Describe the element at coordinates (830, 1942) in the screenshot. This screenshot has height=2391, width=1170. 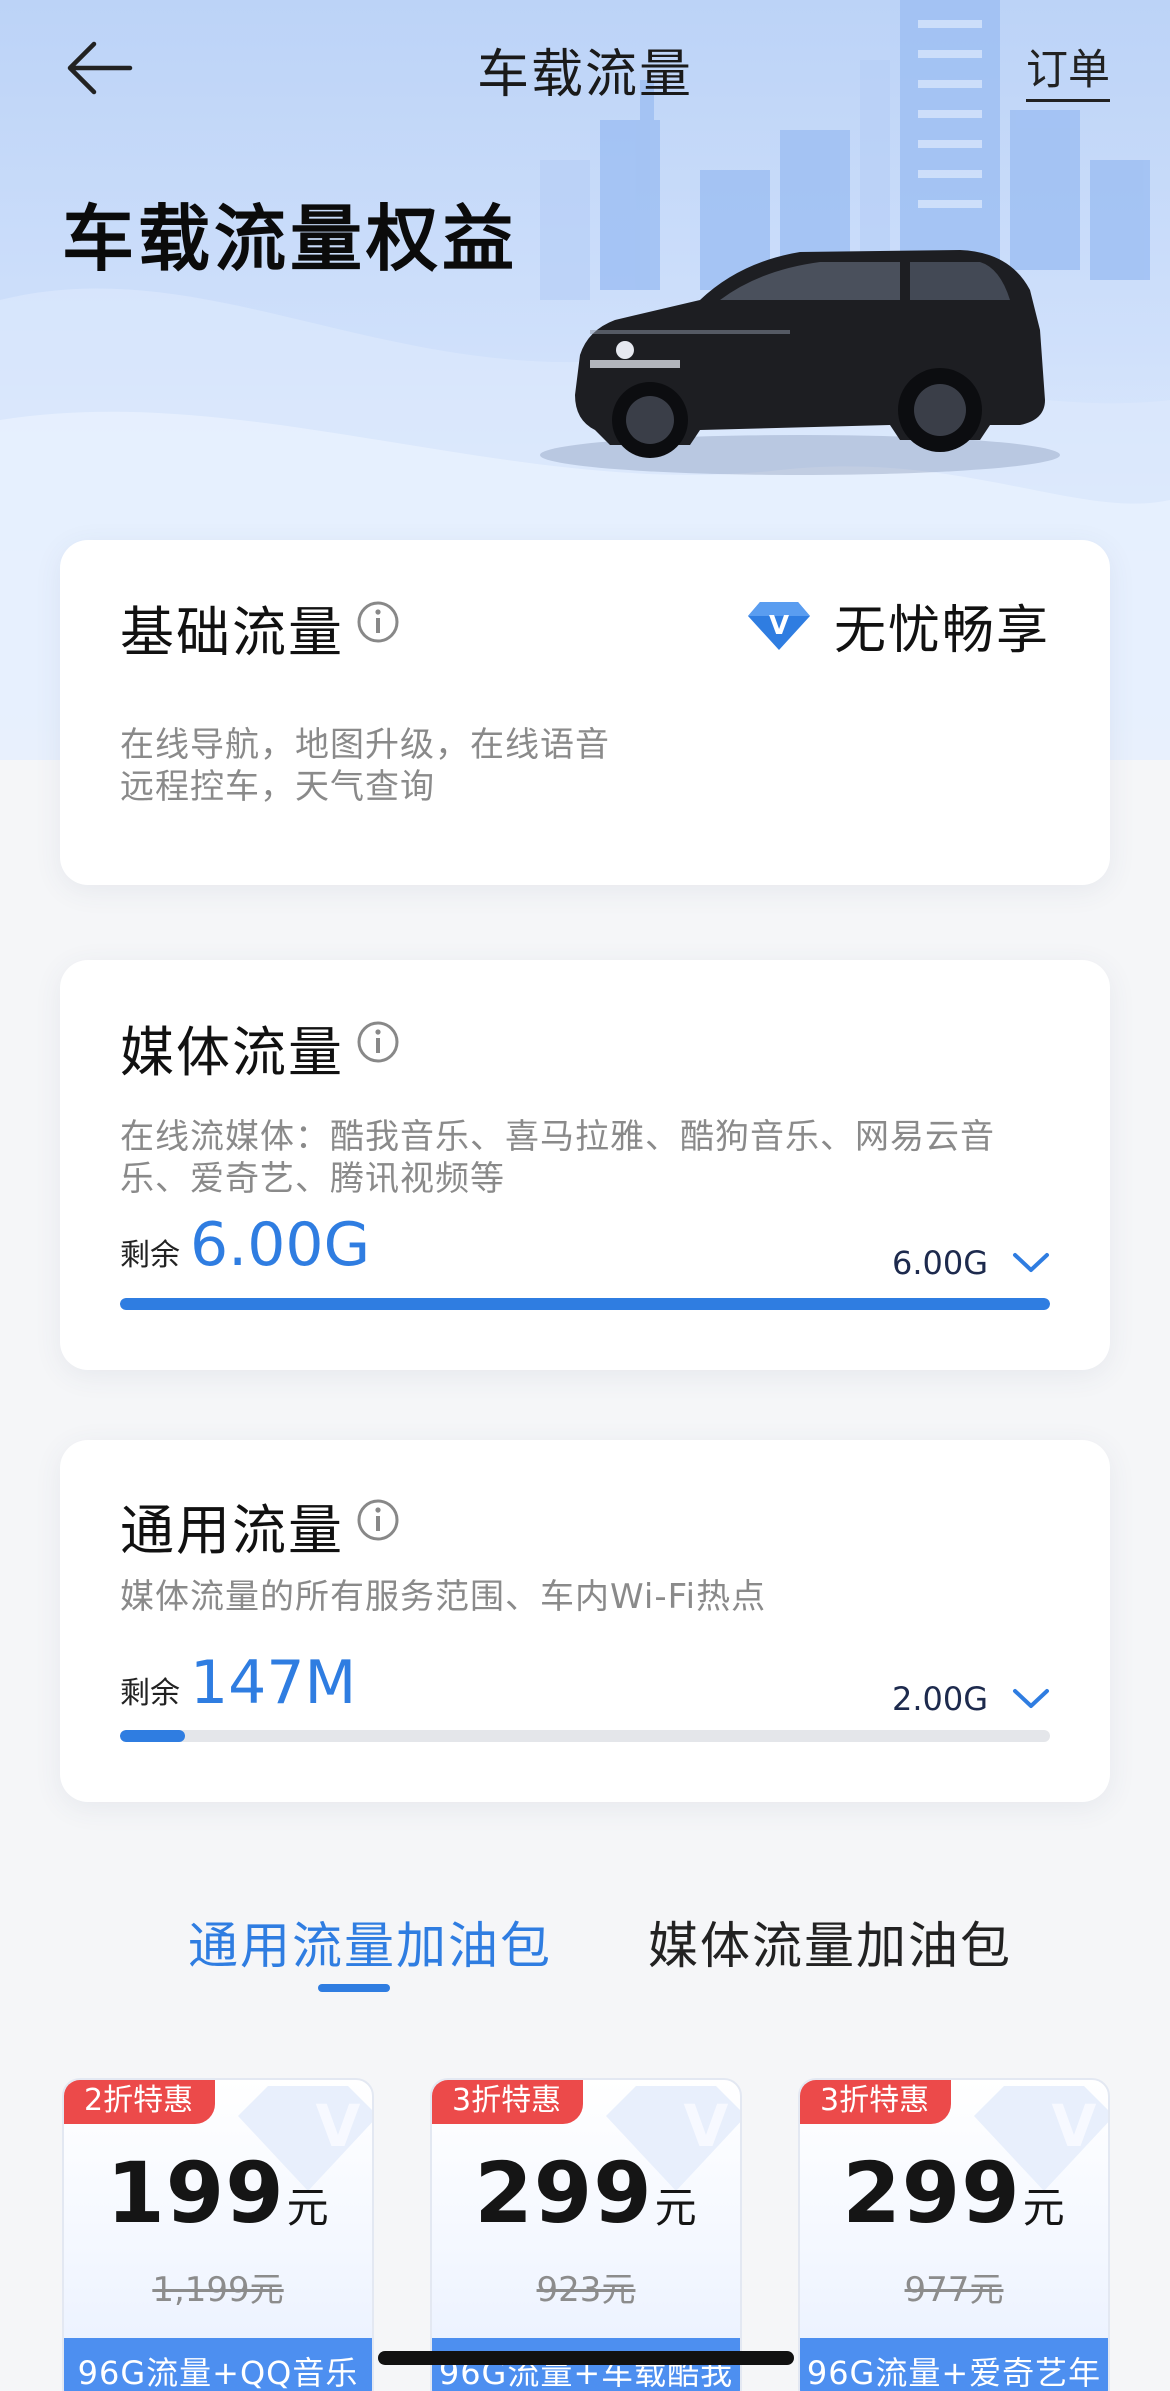
I see `tab-media-topup: 媒体流量加油包` at that location.